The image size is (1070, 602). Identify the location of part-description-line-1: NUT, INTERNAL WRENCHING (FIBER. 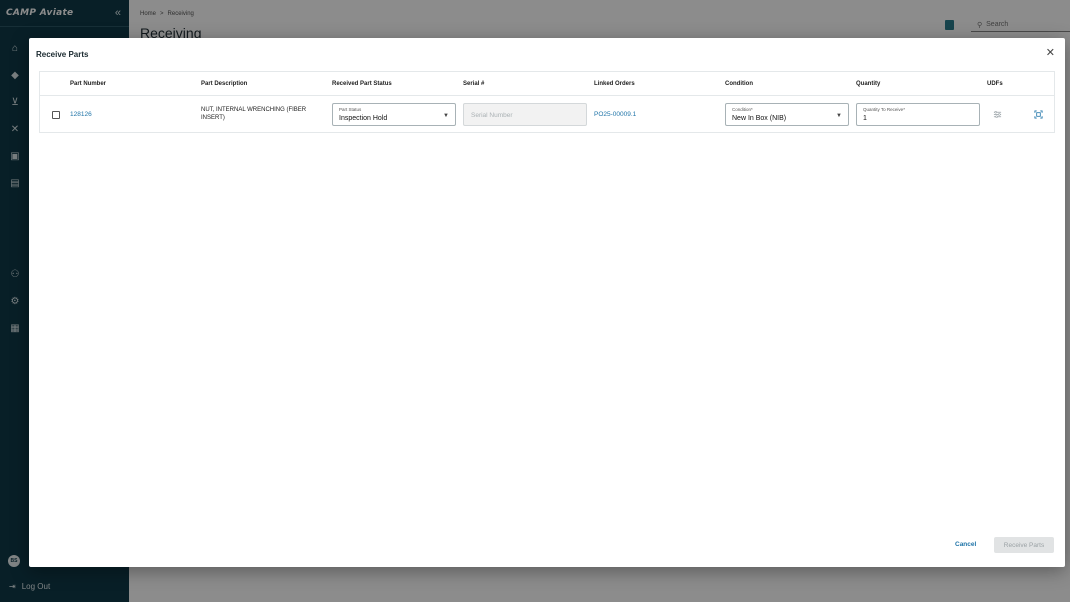
(254, 110).